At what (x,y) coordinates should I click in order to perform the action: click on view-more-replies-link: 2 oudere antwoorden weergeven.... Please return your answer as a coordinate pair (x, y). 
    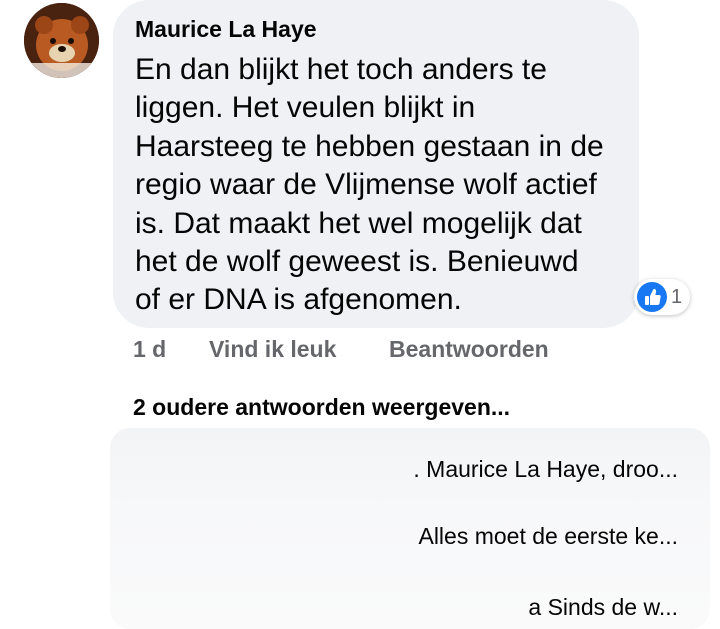
    Looking at the image, I should click on (321, 407).